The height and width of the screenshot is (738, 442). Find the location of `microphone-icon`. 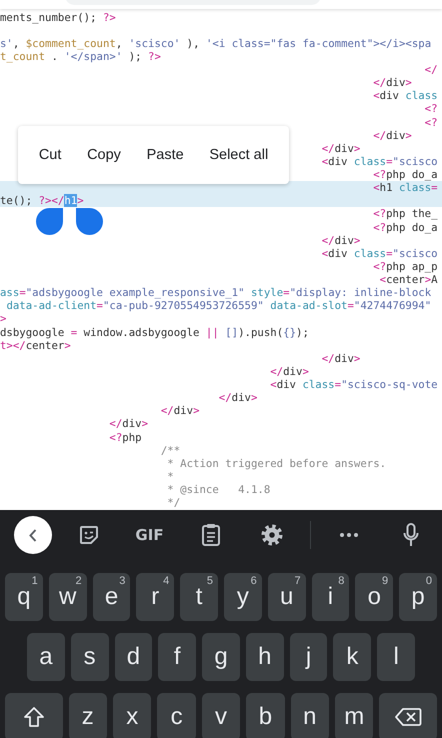

microphone-icon is located at coordinates (410, 535).